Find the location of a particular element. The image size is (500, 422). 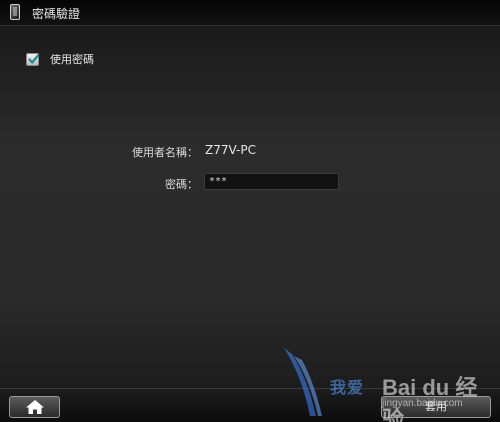

use-password-checkbox is located at coordinates (33, 59).